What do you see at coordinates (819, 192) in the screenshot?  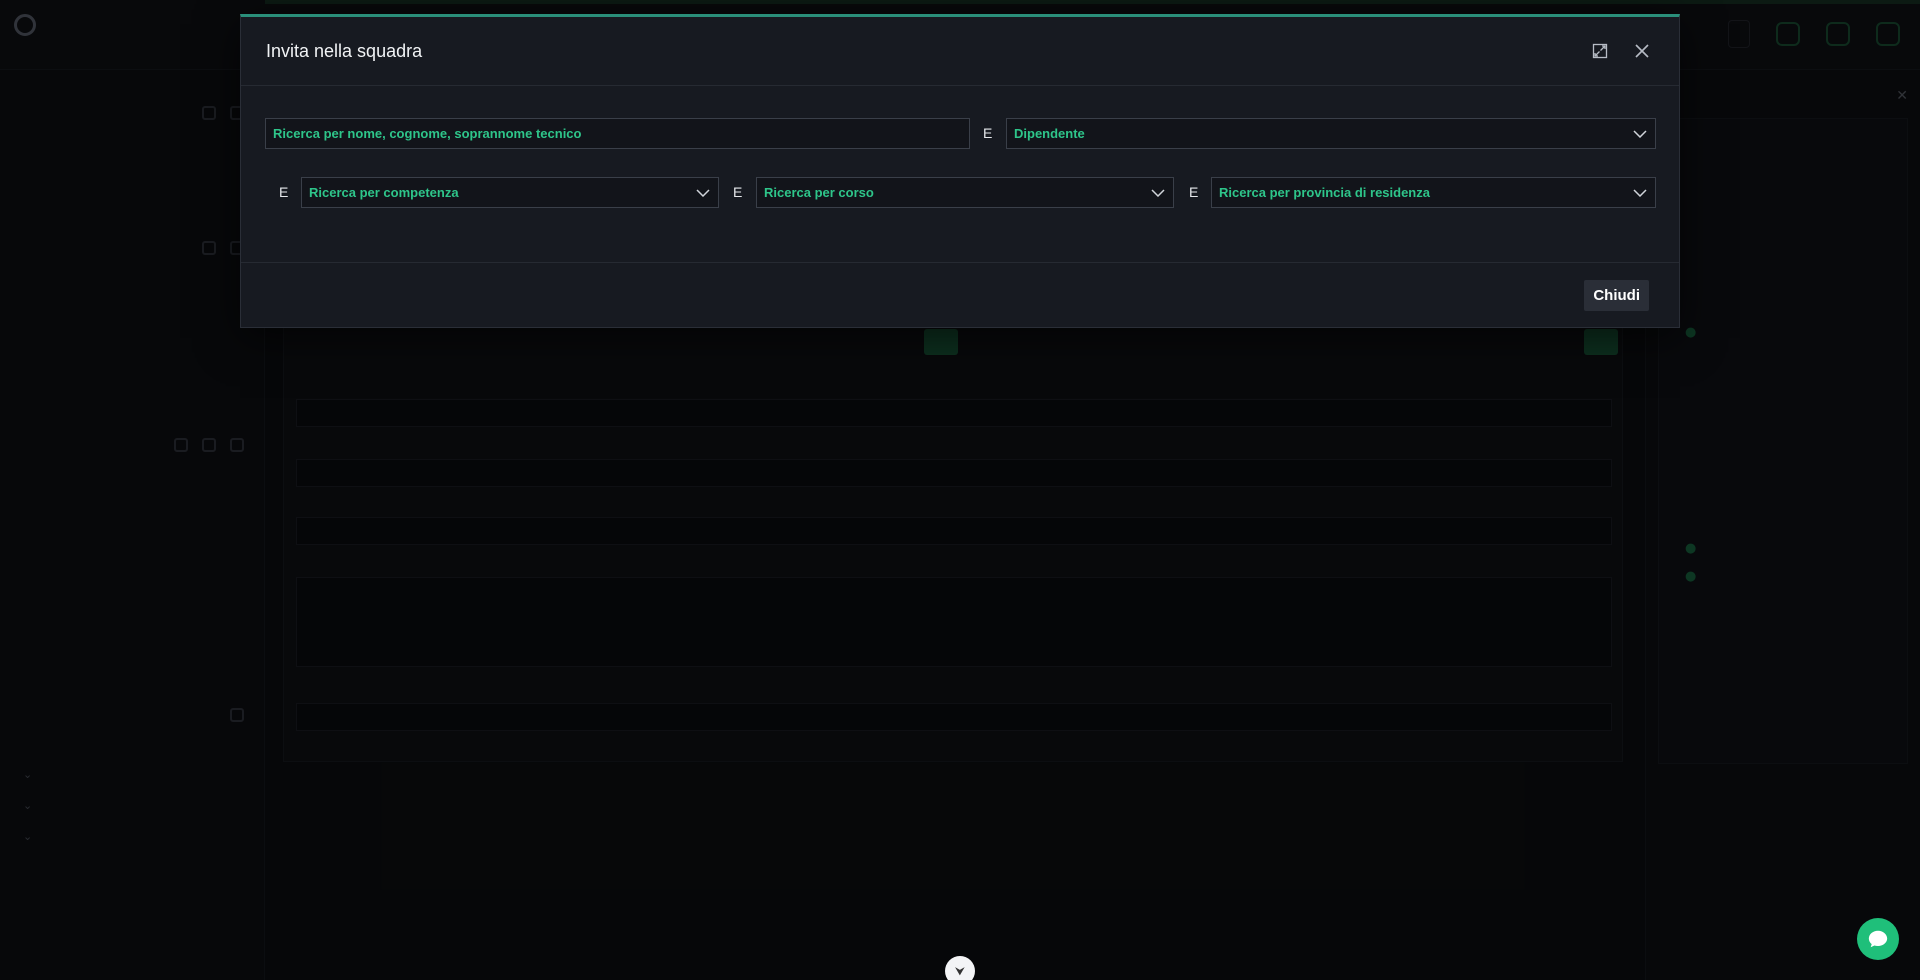 I see `course-placeholder: Ricerca per corso` at bounding box center [819, 192].